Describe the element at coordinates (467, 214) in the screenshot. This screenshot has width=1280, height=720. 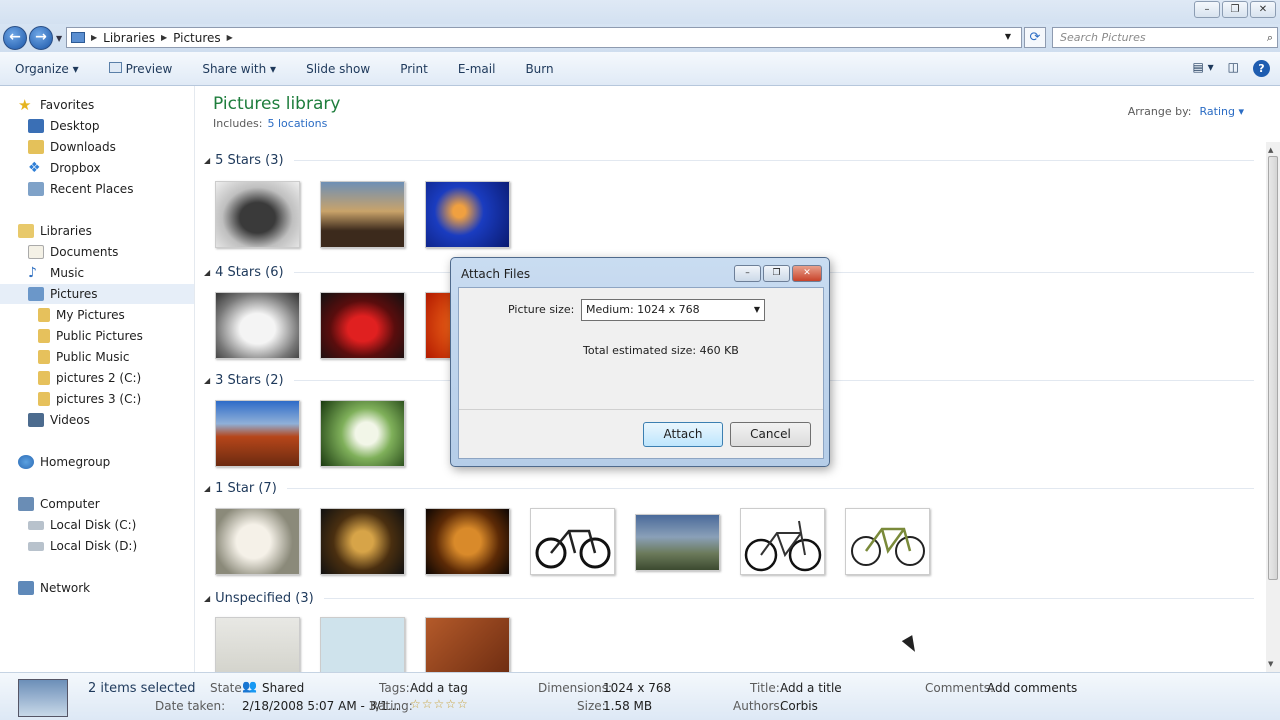
I see `thumbnail-jellyfish` at that location.